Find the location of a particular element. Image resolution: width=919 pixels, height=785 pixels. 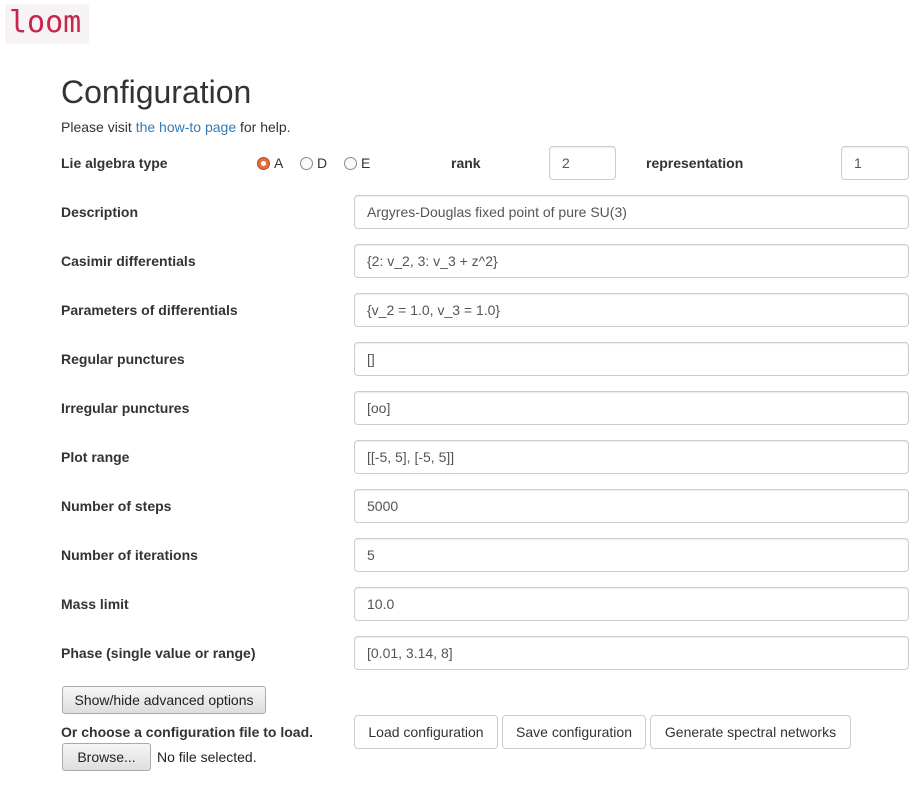

casimir-differentials-label: Casimir differentials is located at coordinates (128, 261).